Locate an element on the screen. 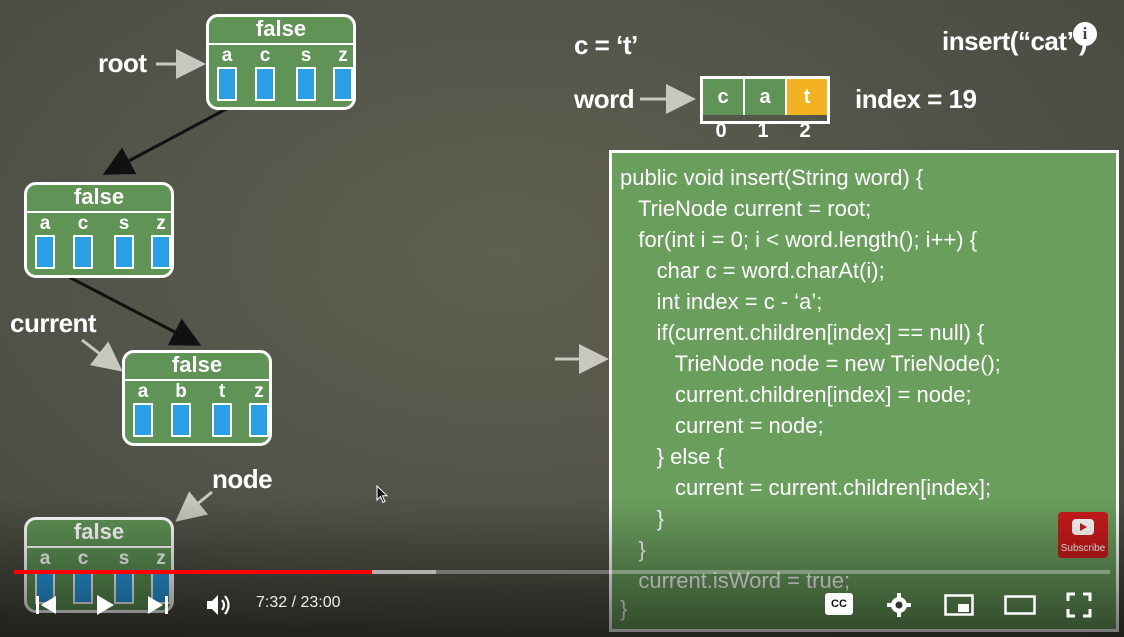 This screenshot has width=1124, height=637. word-array: c a t is located at coordinates (765, 100).